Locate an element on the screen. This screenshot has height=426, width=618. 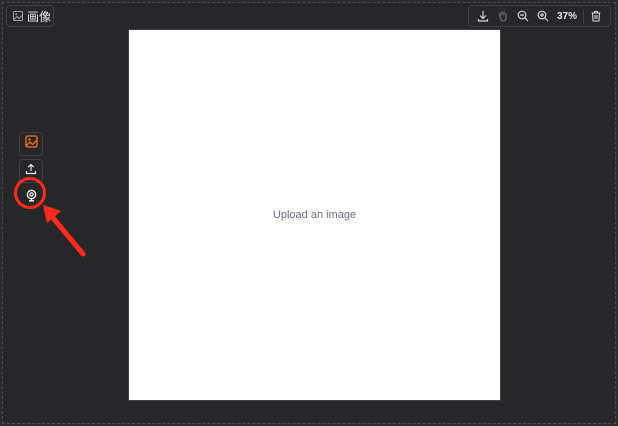
trash-icon is located at coordinates (596, 16).